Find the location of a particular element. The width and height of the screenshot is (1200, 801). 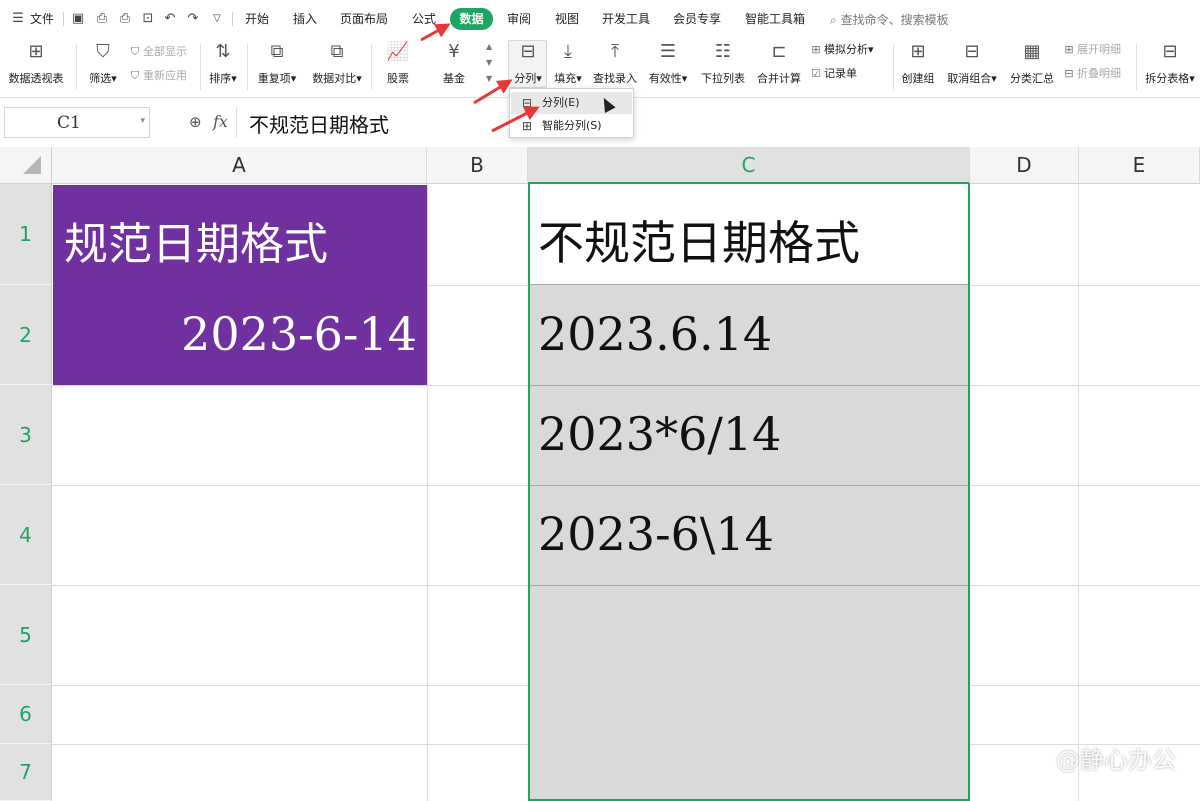

consolidate-button: ⊏ 合并计算 is located at coordinates (779, 65).